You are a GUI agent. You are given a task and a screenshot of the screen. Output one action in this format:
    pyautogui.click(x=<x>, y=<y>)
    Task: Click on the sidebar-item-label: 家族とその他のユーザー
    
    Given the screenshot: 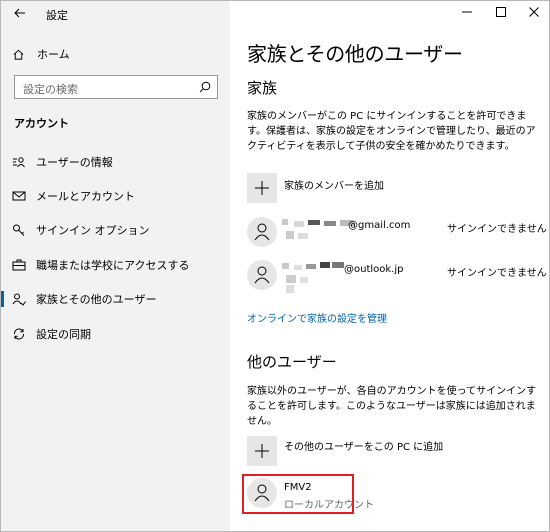 What is the action you would take?
    pyautogui.click(x=96, y=299)
    